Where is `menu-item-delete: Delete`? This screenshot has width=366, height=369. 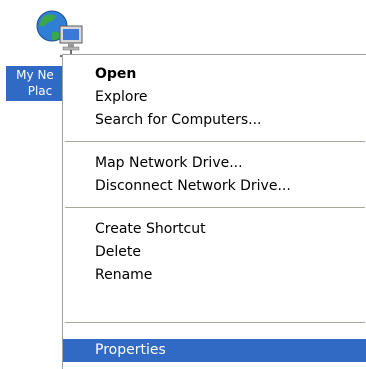
menu-item-delete: Delete is located at coordinates (214, 252).